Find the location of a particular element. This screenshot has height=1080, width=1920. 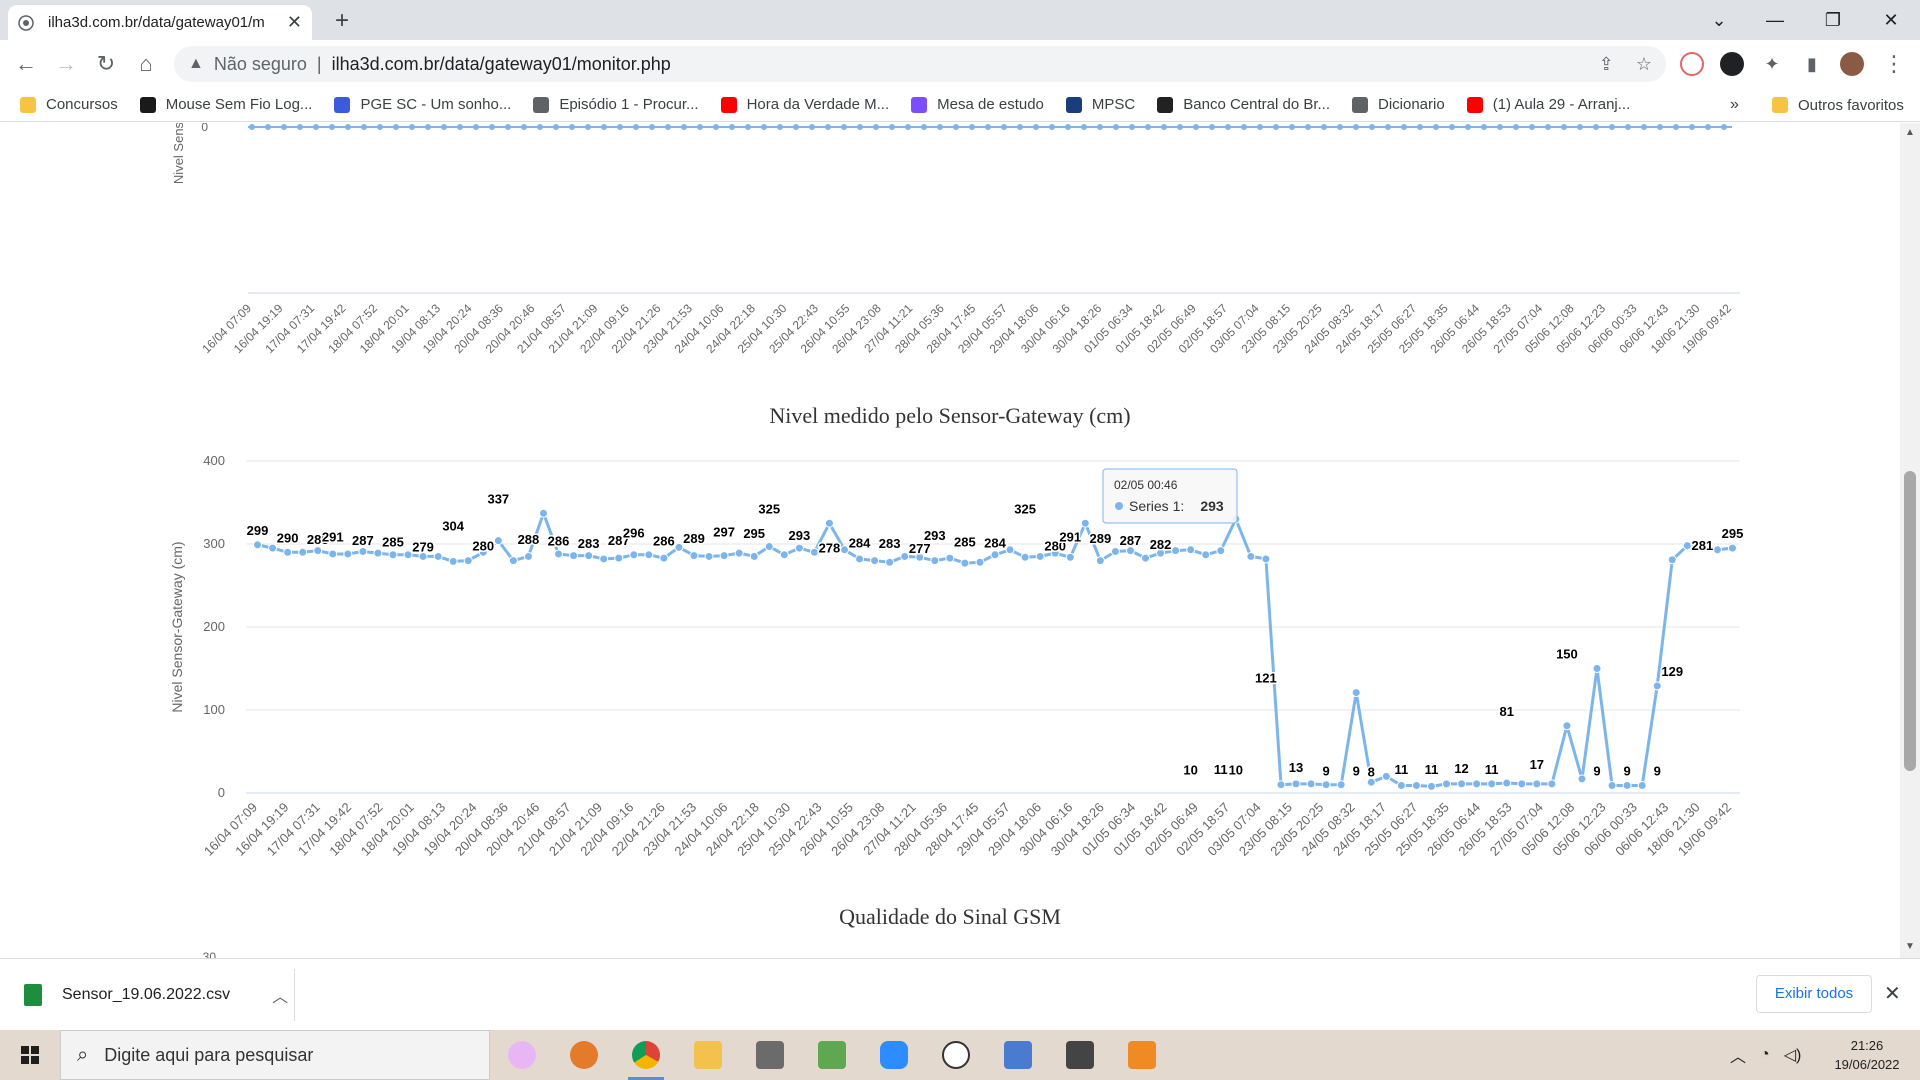

camera-icon is located at coordinates (770, 1055).